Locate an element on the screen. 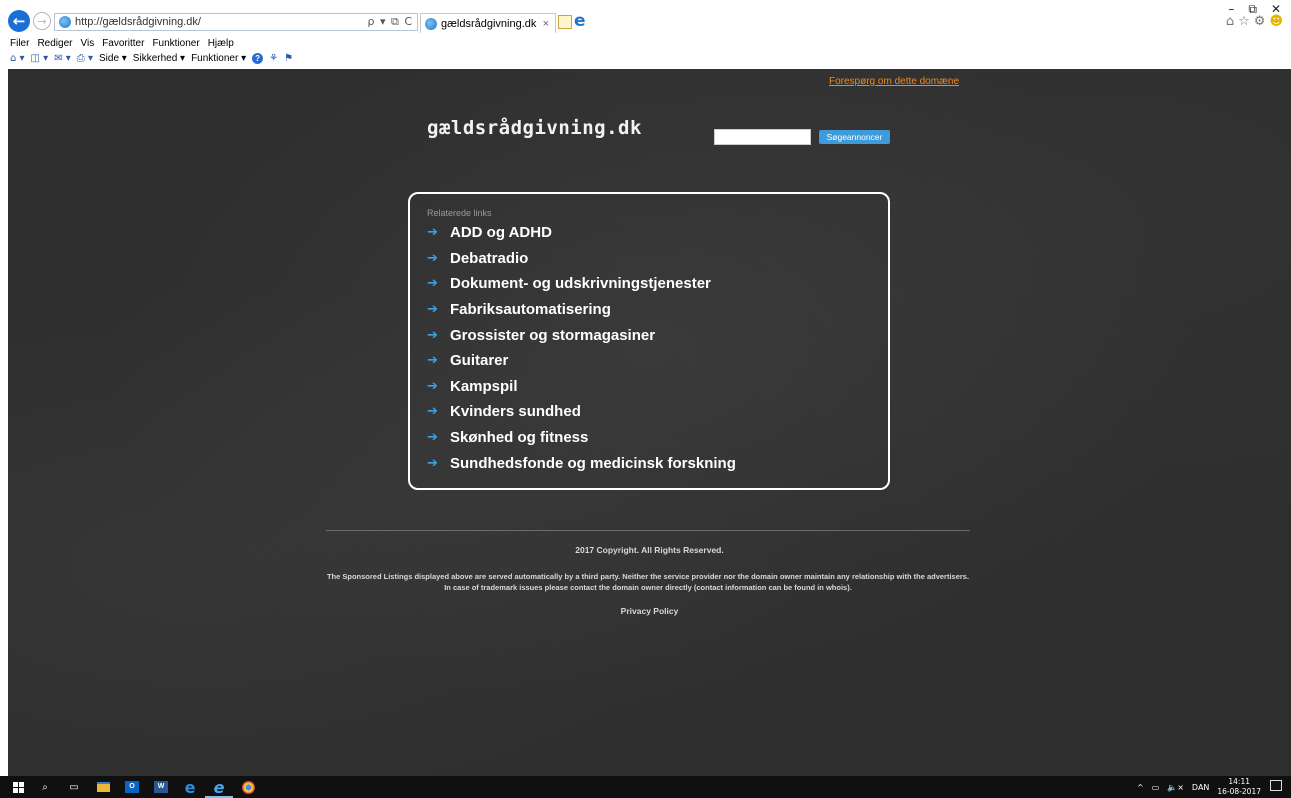 The height and width of the screenshot is (798, 1291). arrow-left-icon: ← is located at coordinates (19, 21).